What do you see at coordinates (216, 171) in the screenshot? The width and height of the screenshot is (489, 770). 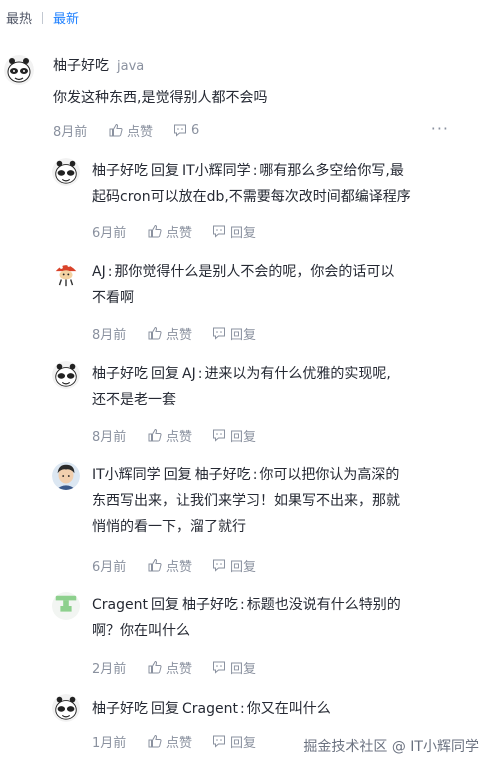 I see `reply-target: IT小辉同学` at bounding box center [216, 171].